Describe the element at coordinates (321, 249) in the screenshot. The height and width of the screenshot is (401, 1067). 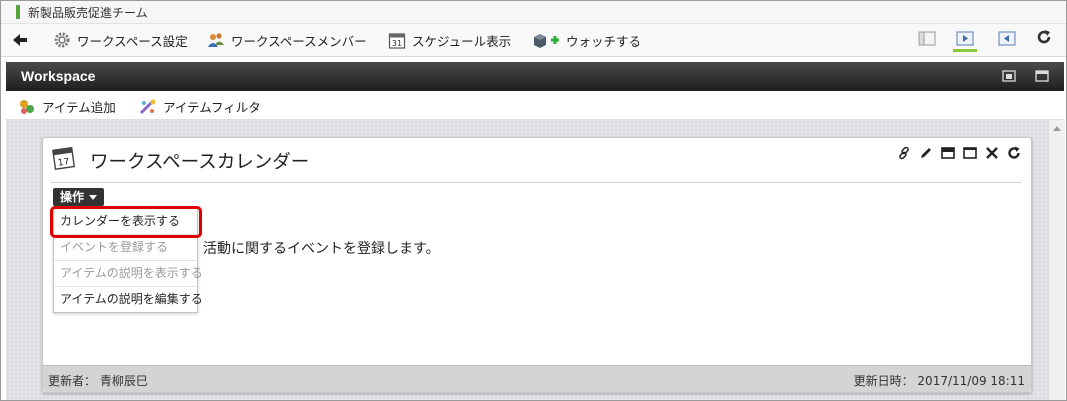
I see `portlet-description: 活動に関するイベントを登録します。` at that location.